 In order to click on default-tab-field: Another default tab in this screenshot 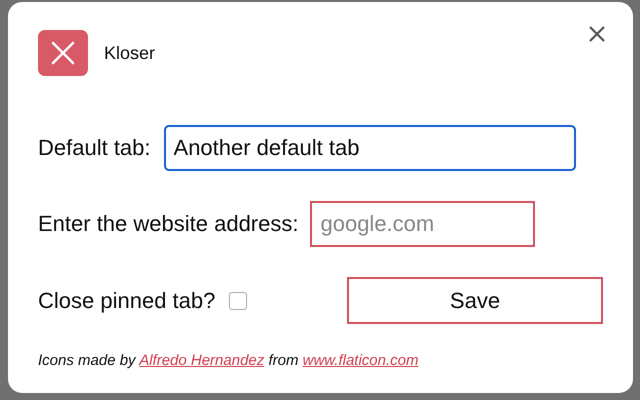, I will do `click(370, 148)`.